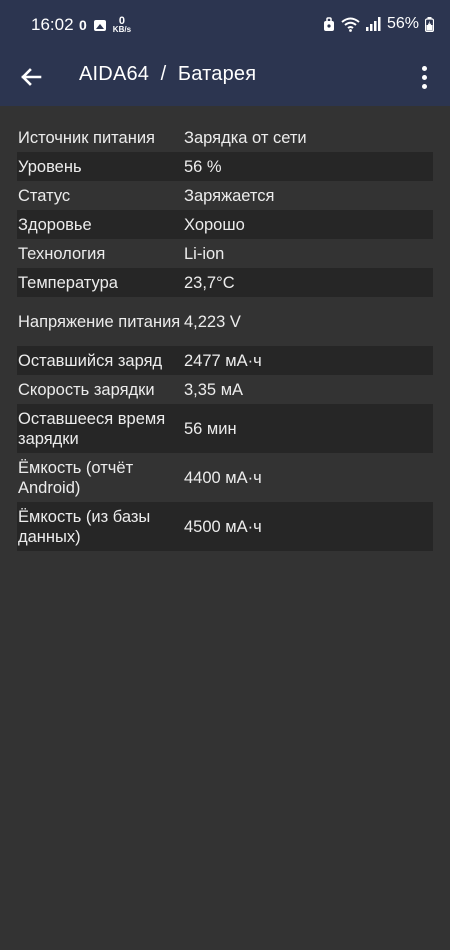 The width and height of the screenshot is (450, 950). Describe the element at coordinates (203, 166) in the screenshot. I see `info-value: 56 %` at that location.